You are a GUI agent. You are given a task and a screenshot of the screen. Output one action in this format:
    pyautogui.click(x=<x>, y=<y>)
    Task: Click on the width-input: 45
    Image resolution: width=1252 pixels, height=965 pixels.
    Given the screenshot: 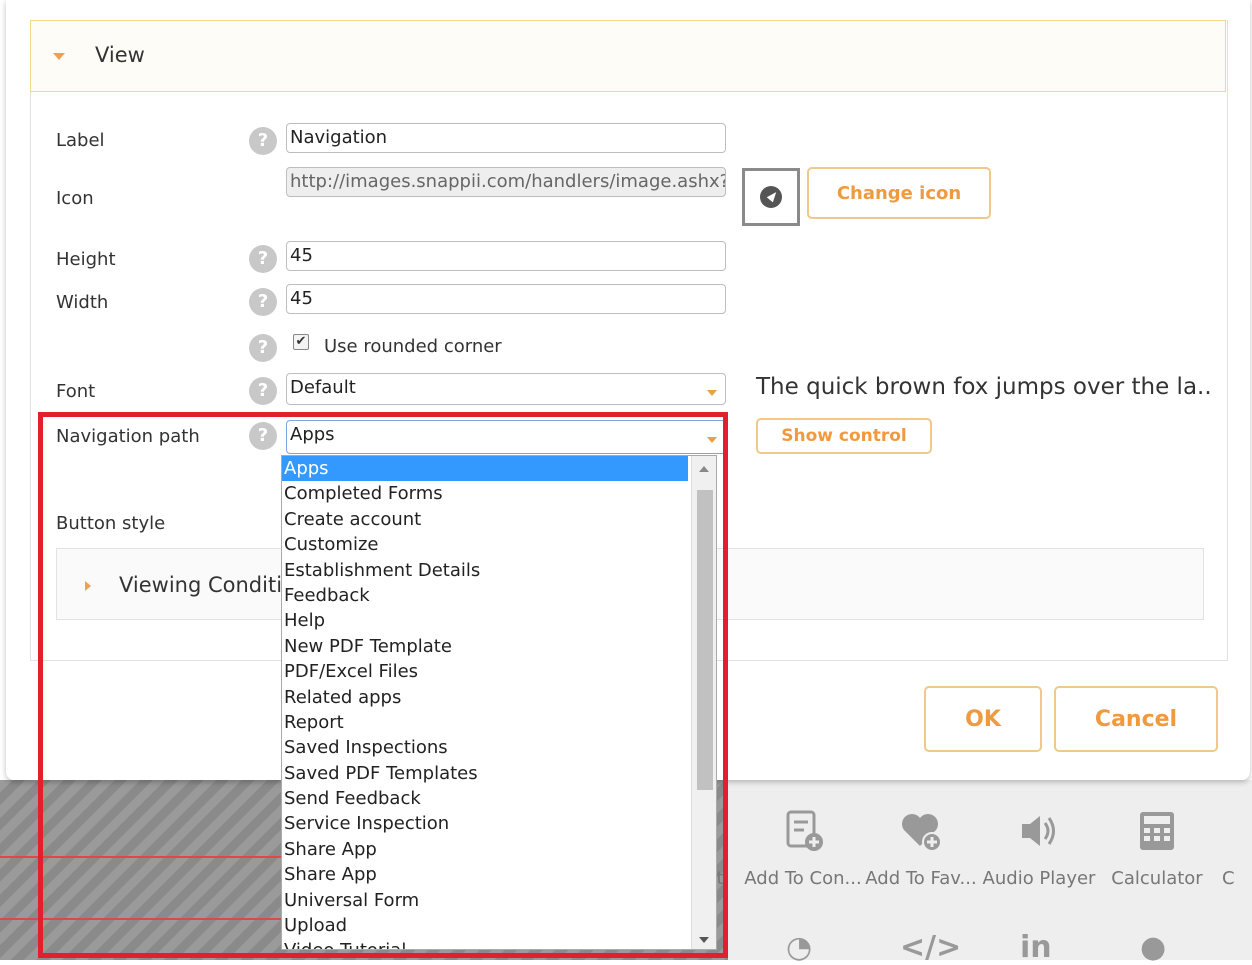 What is the action you would take?
    pyautogui.click(x=506, y=299)
    